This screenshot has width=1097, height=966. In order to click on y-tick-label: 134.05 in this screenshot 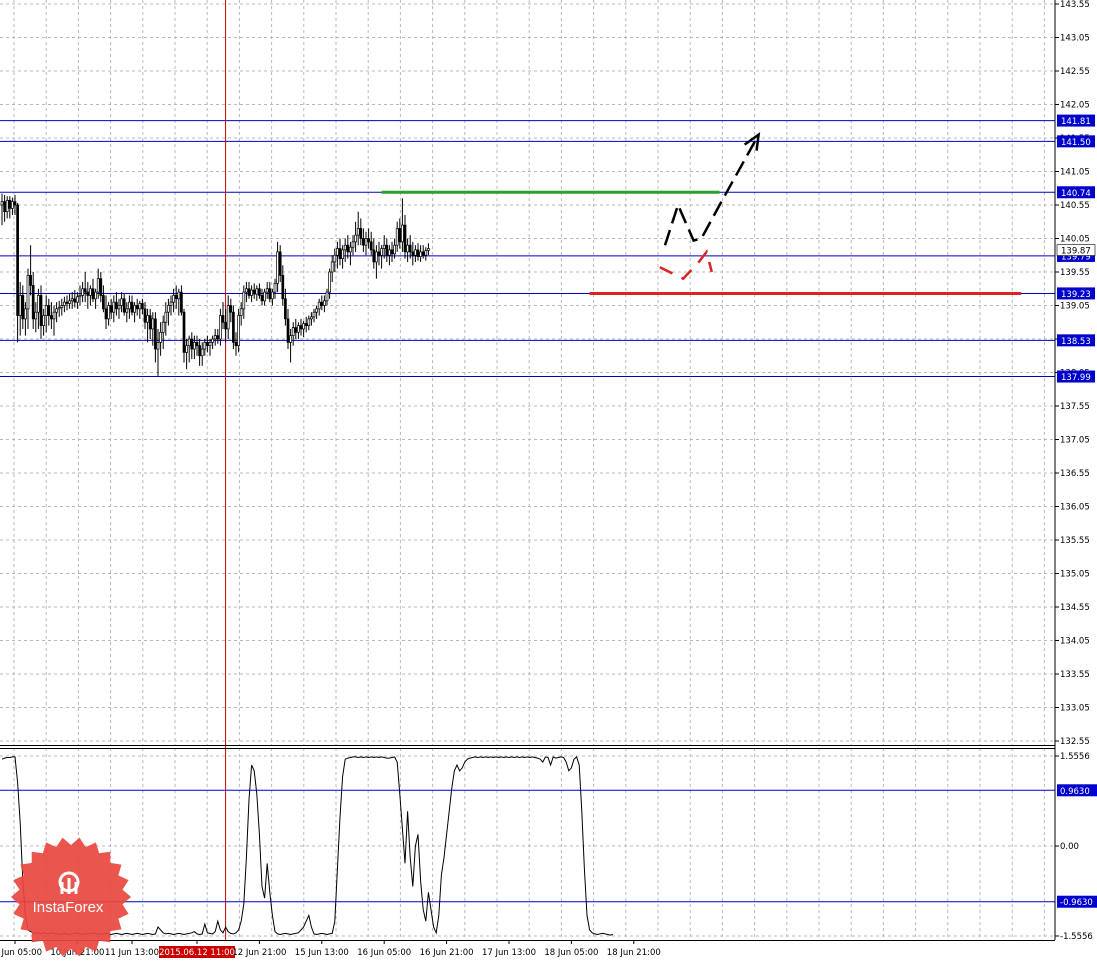, I will do `click(1075, 642)`.